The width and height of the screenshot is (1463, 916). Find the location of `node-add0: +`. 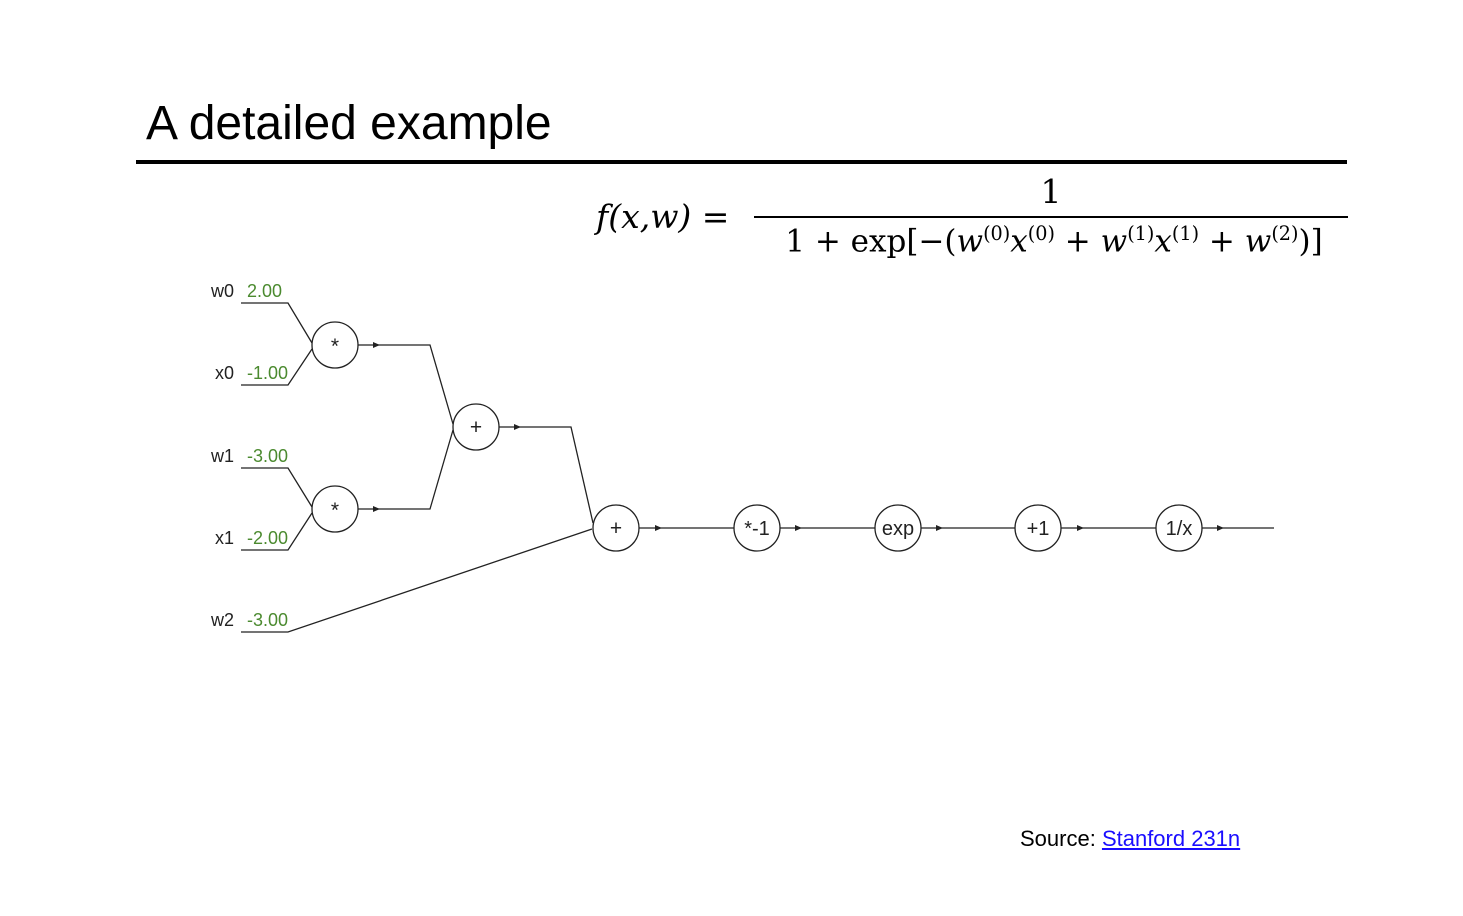

node-add0: + is located at coordinates (476, 427).